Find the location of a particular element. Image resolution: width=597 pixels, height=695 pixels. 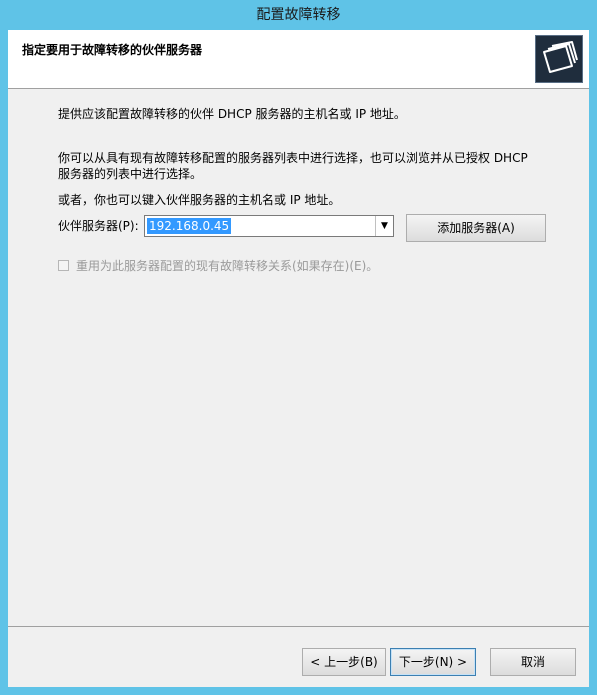

reuse-relationship-label: 重用为此服务器配置的现有故障转移关系(如果存在)(E)。 is located at coordinates (227, 266).